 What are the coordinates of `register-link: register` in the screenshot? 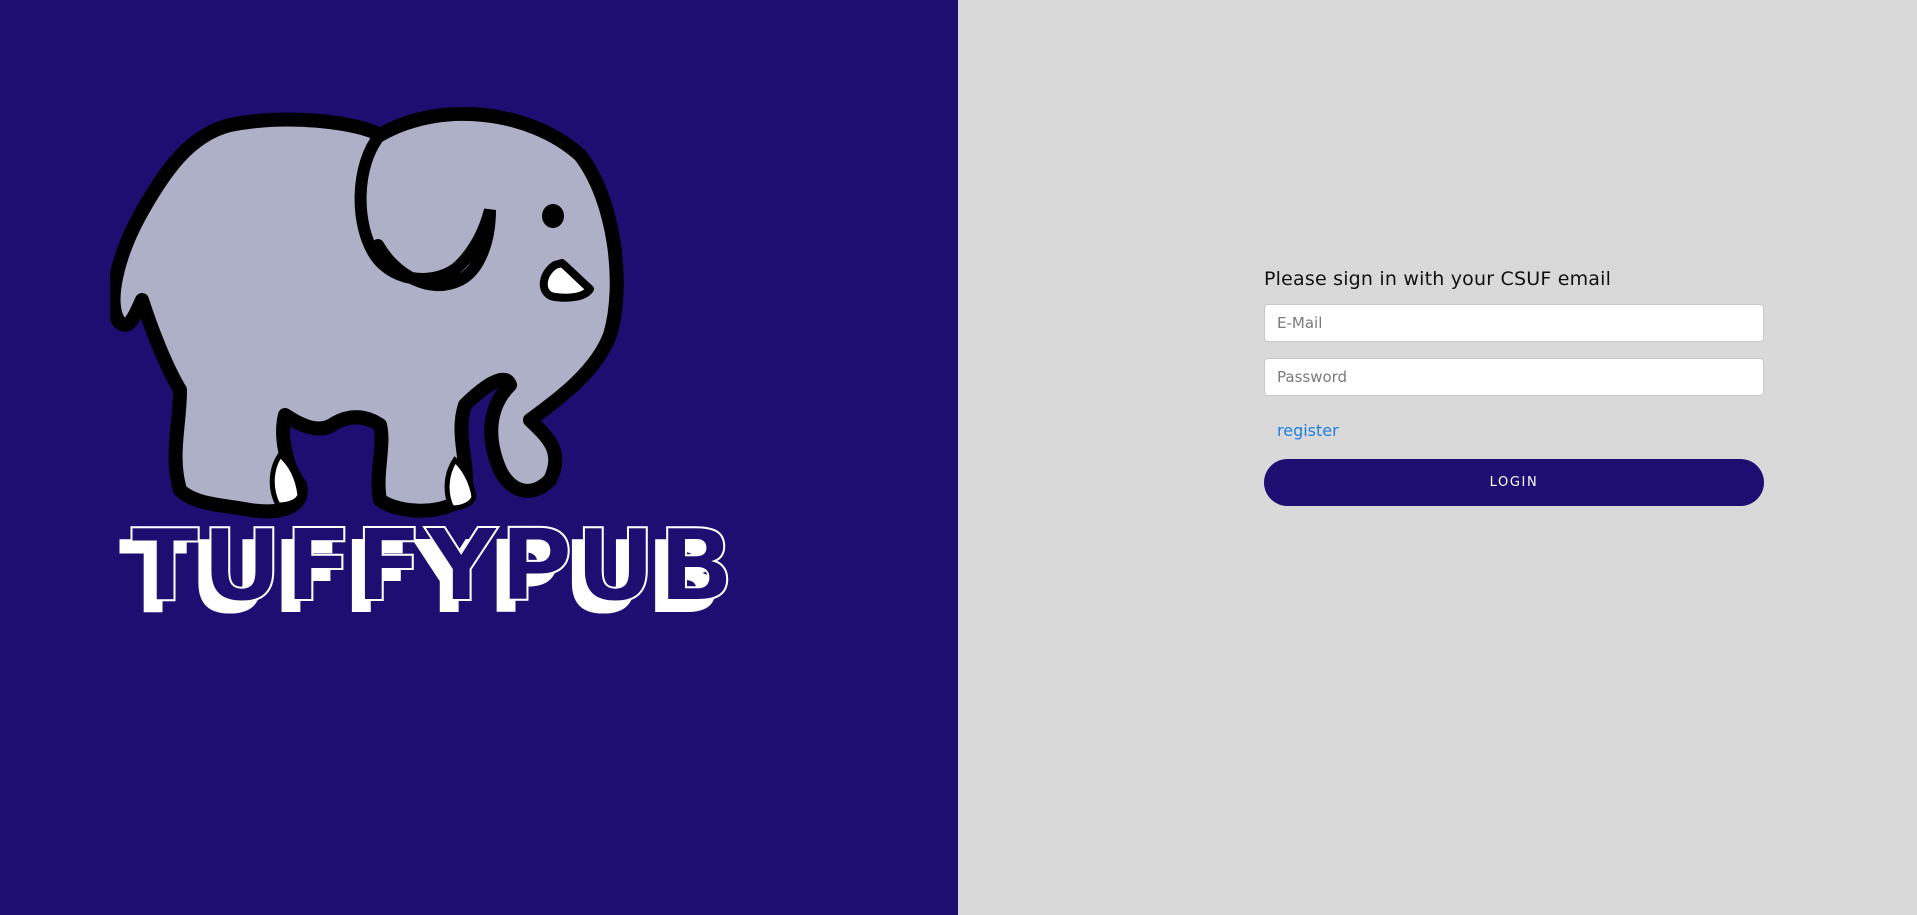 It's located at (1308, 431).